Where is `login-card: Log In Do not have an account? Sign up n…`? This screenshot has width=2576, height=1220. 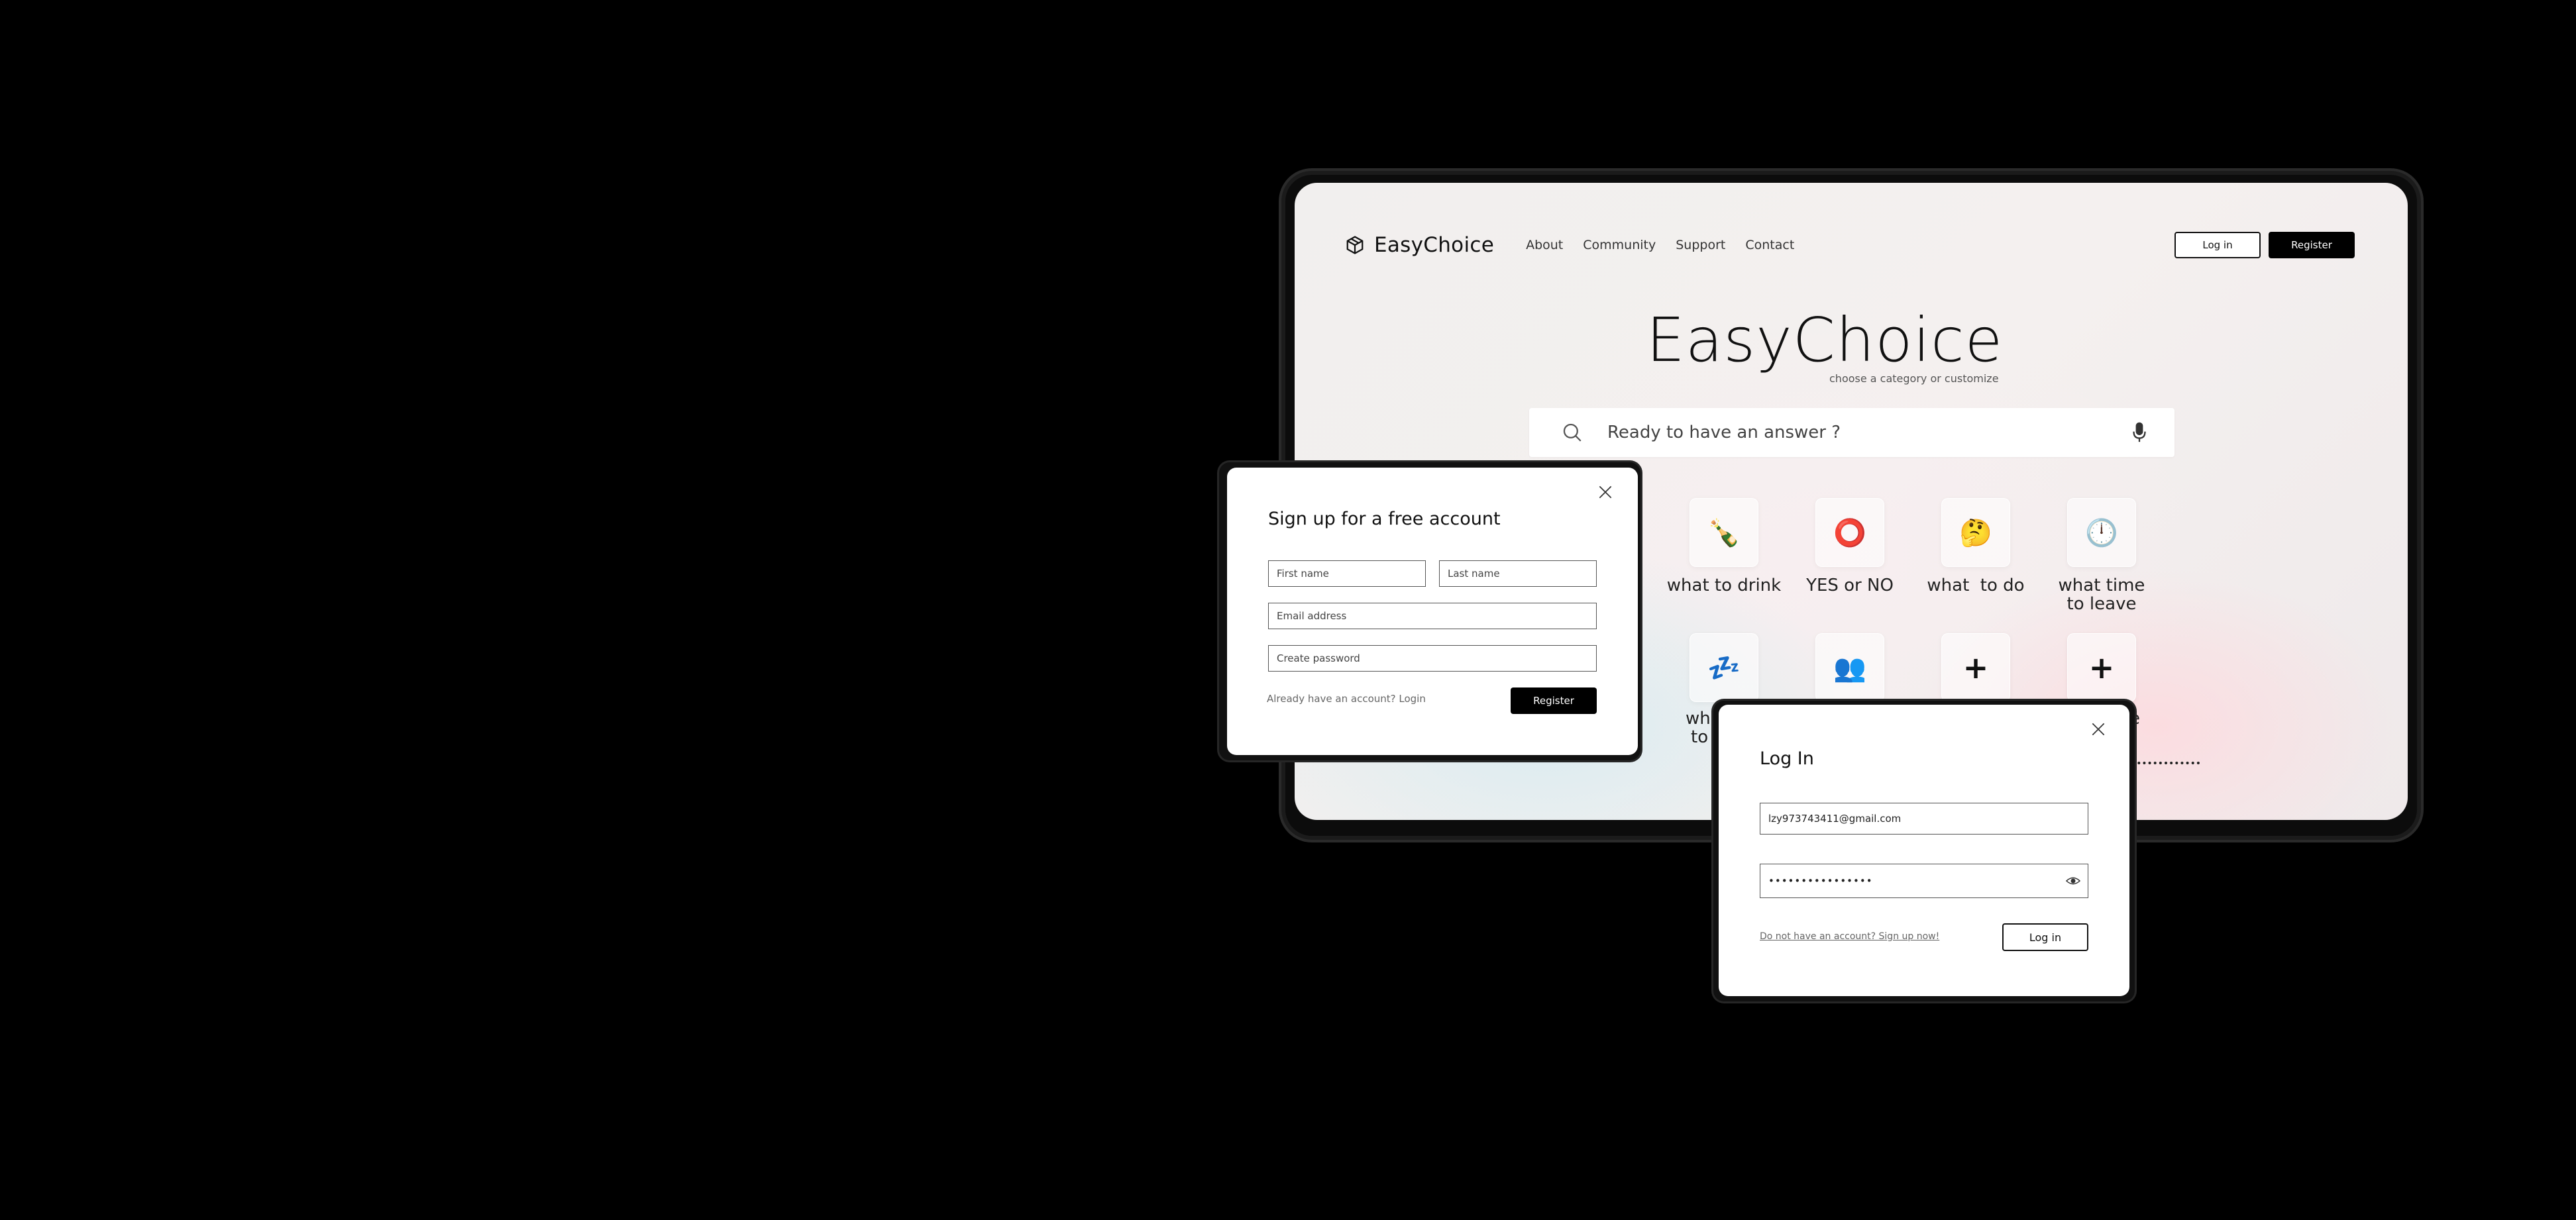
login-card: Log In Do not have an account? Sign up n… is located at coordinates (1924, 850).